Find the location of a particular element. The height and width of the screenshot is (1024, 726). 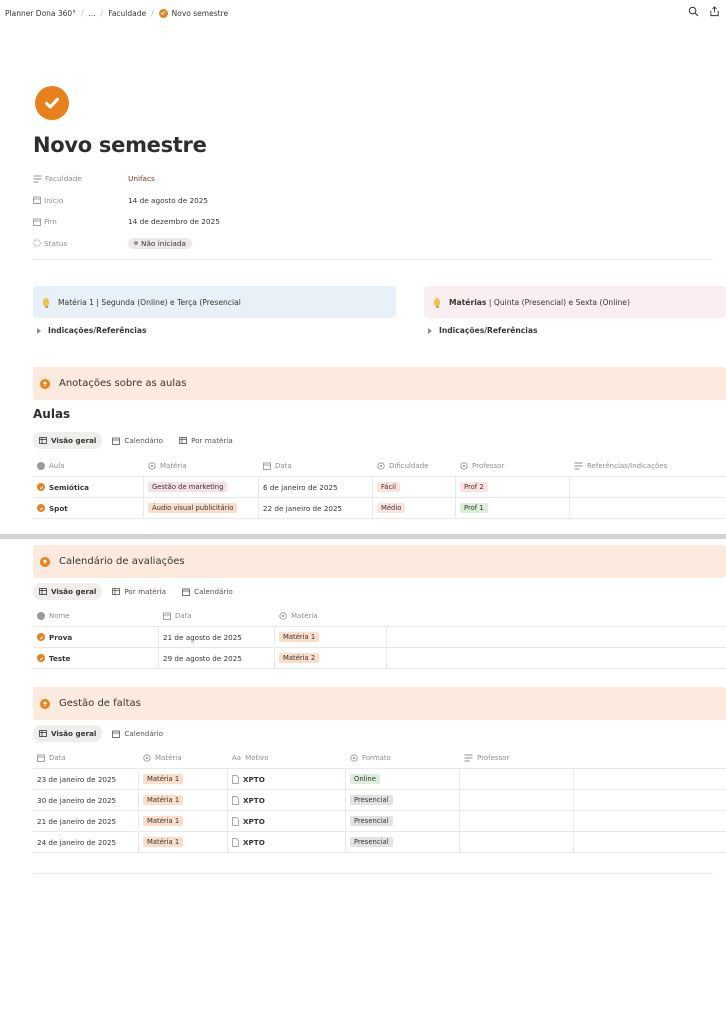

property-value: 14 de dezembro de 2025 is located at coordinates (174, 221).